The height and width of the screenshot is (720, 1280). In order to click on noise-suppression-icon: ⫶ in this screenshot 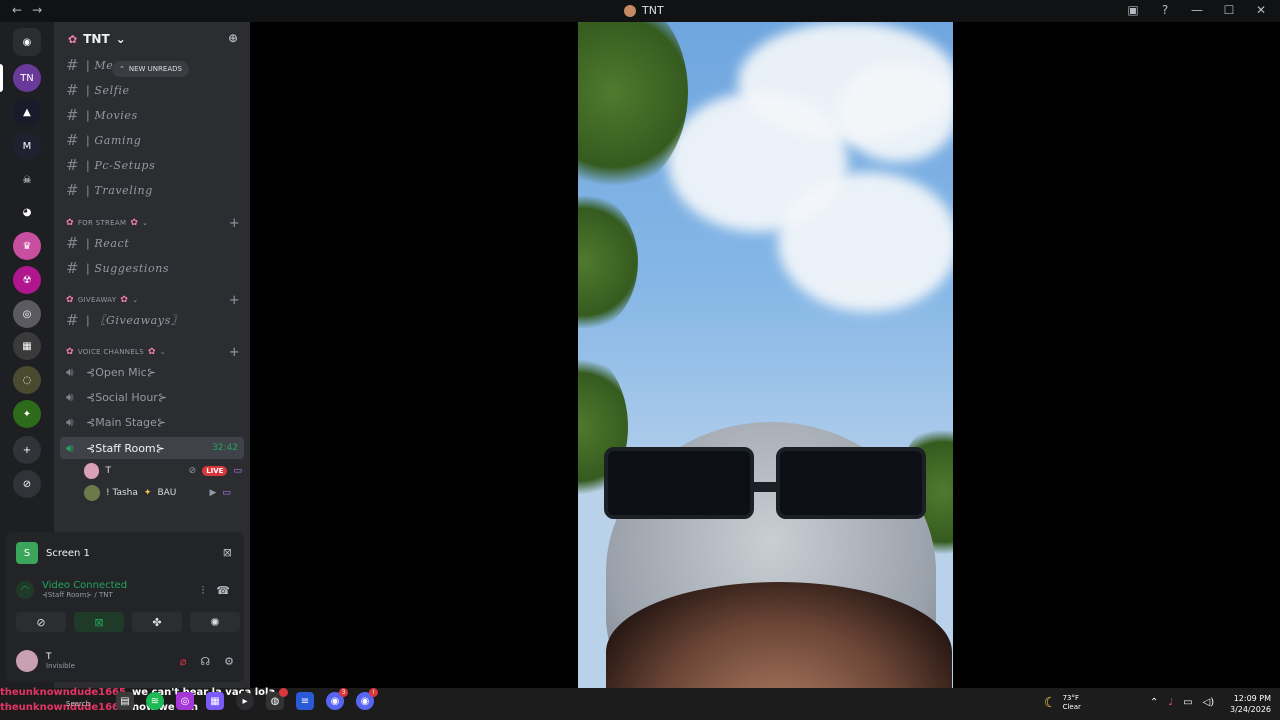, I will do `click(203, 591)`.